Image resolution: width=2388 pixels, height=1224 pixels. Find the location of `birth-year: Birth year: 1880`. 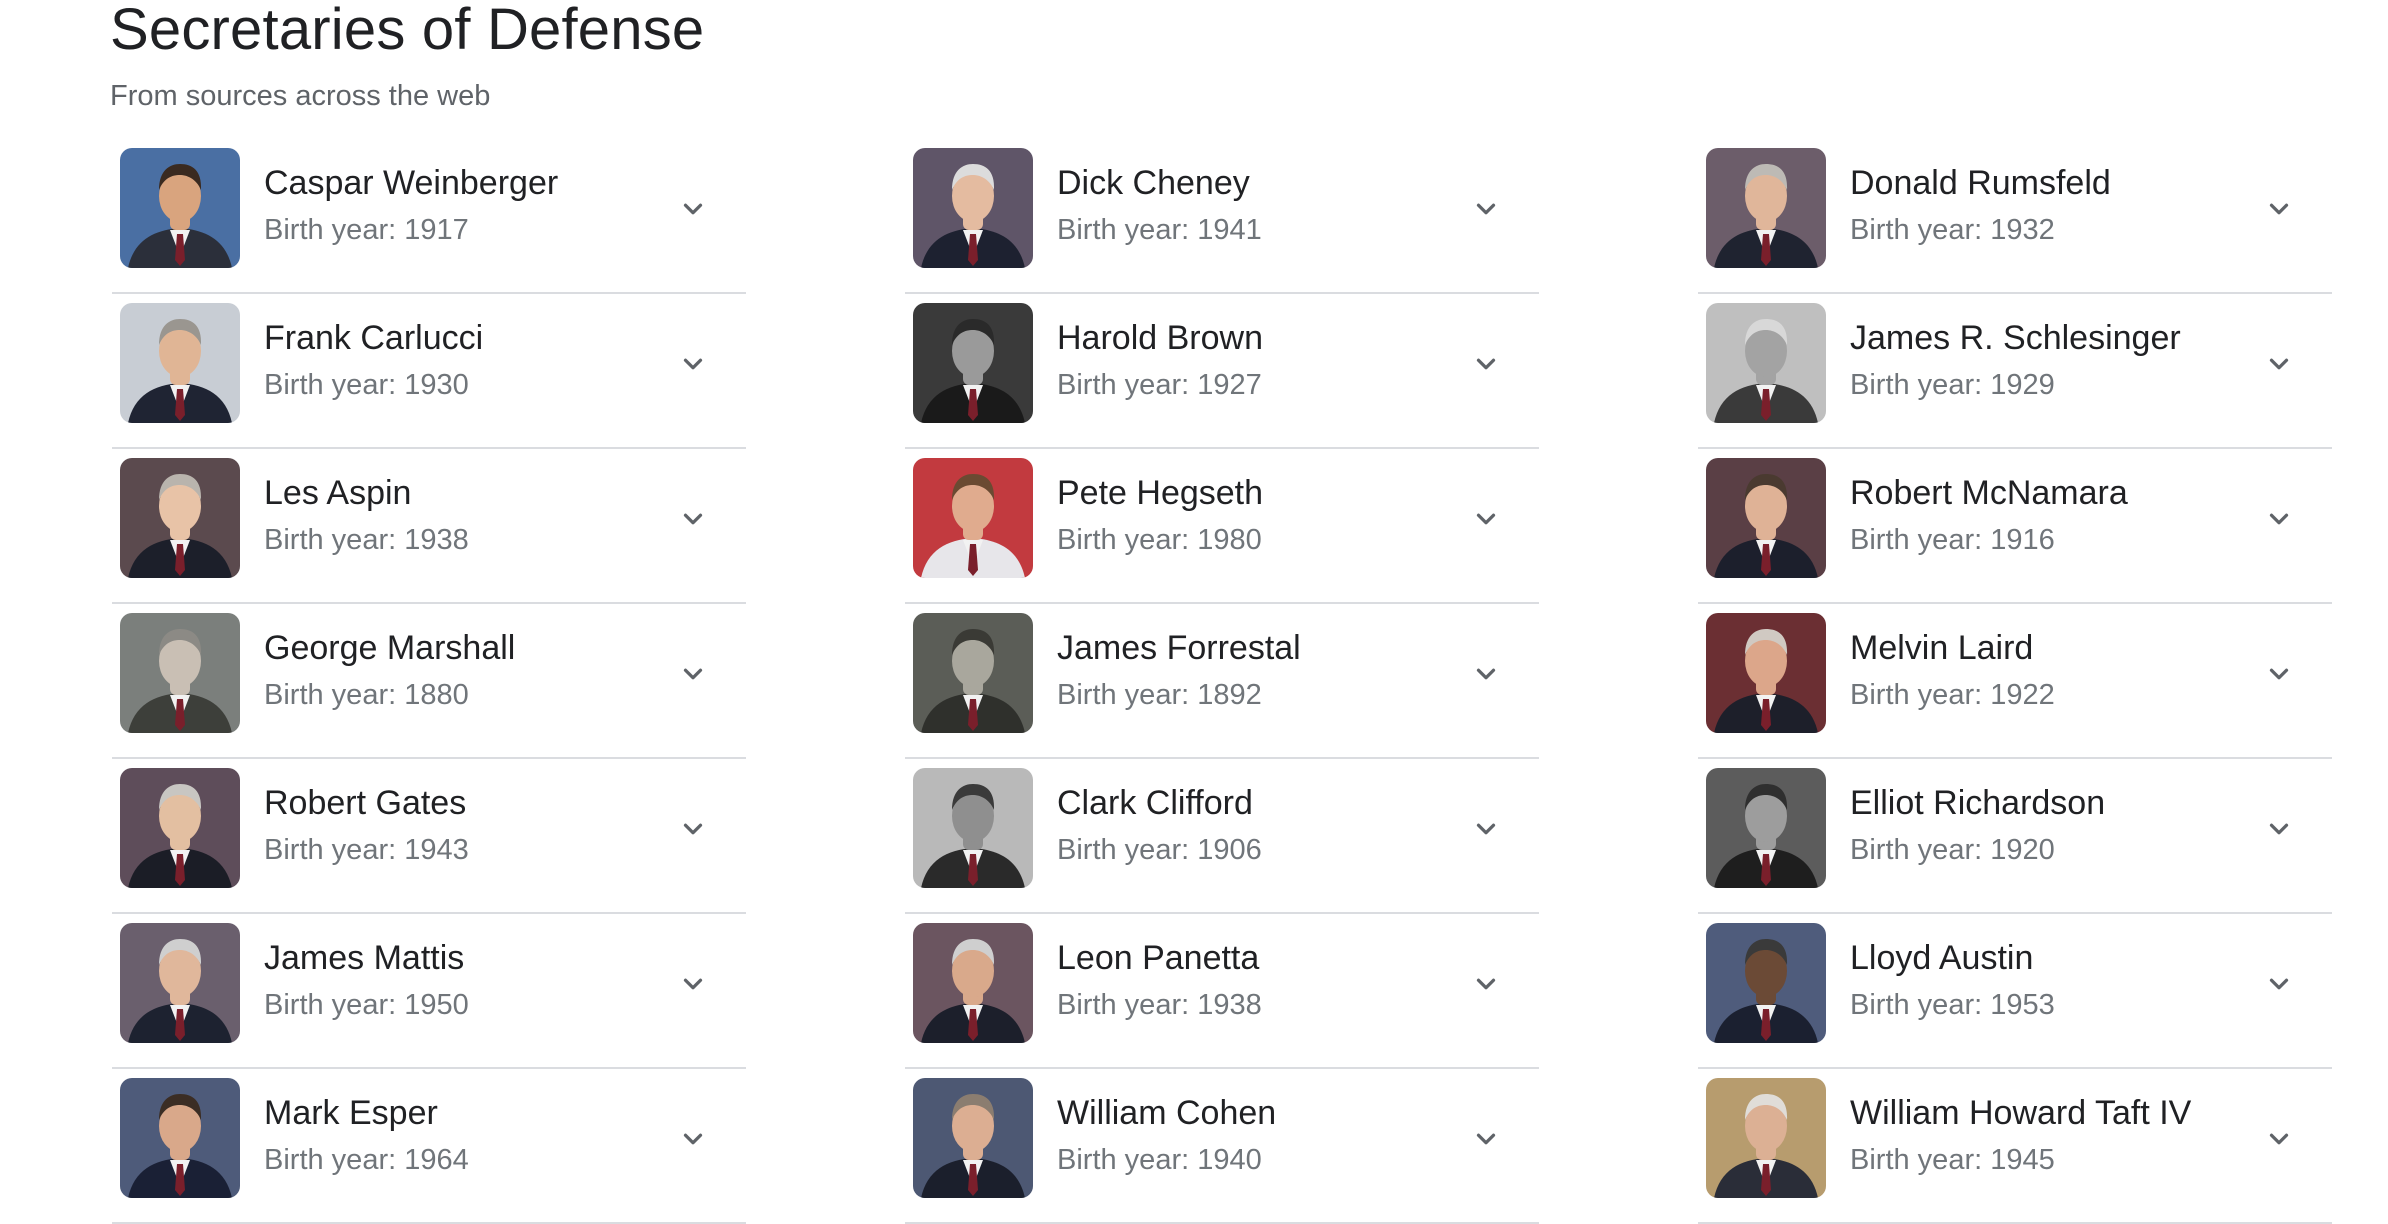

birth-year: Birth year: 1880 is located at coordinates (366, 695).